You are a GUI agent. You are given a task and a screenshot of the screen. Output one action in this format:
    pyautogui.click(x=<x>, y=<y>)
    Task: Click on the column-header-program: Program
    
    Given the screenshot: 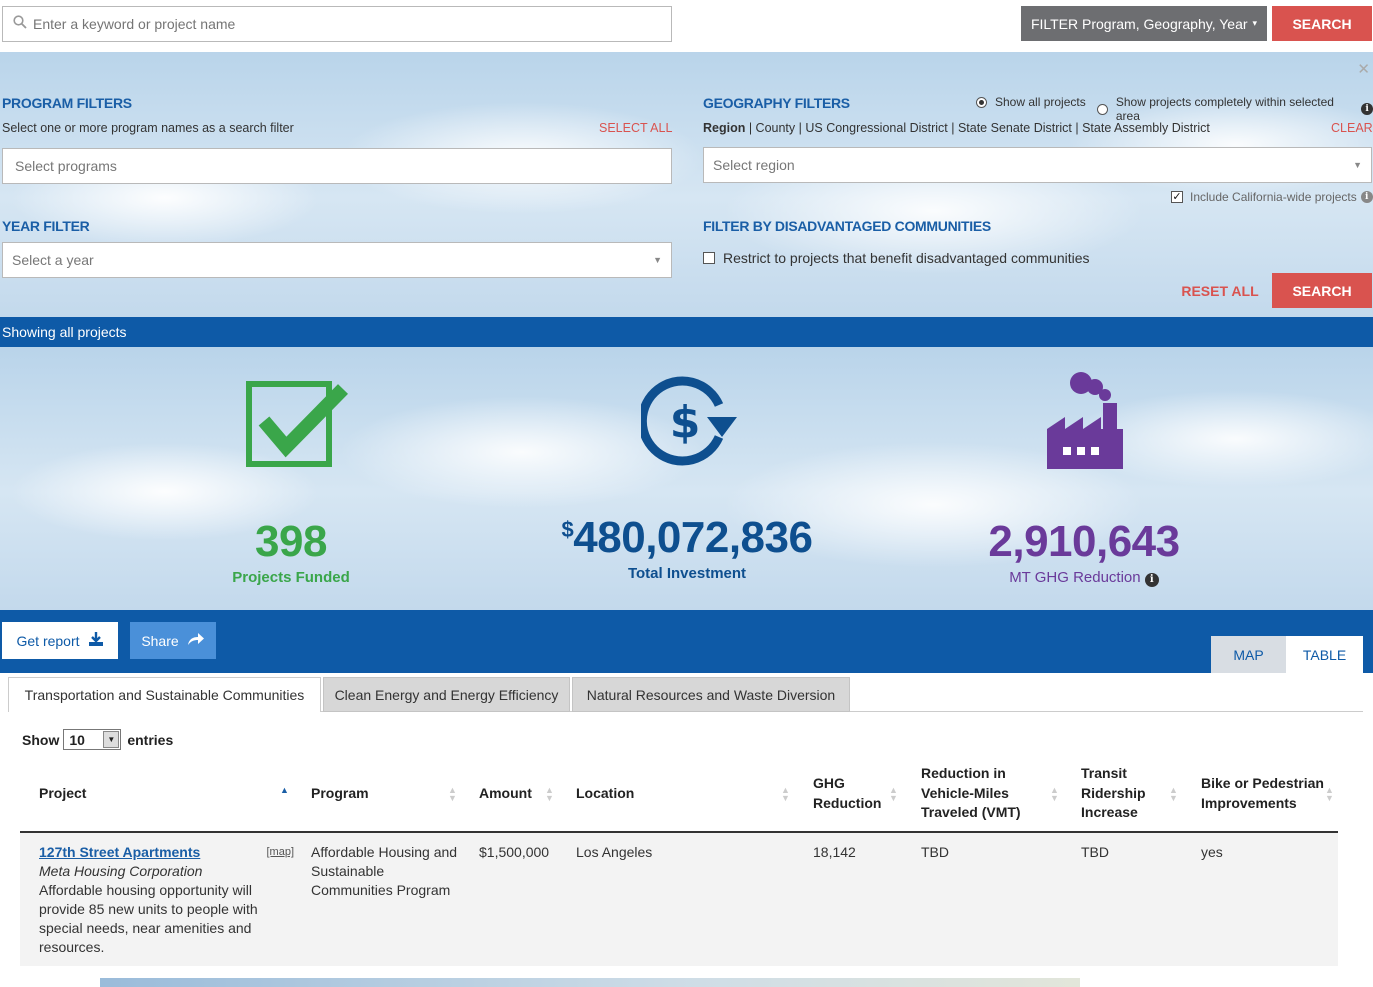 What is the action you would take?
    pyautogui.click(x=340, y=794)
    